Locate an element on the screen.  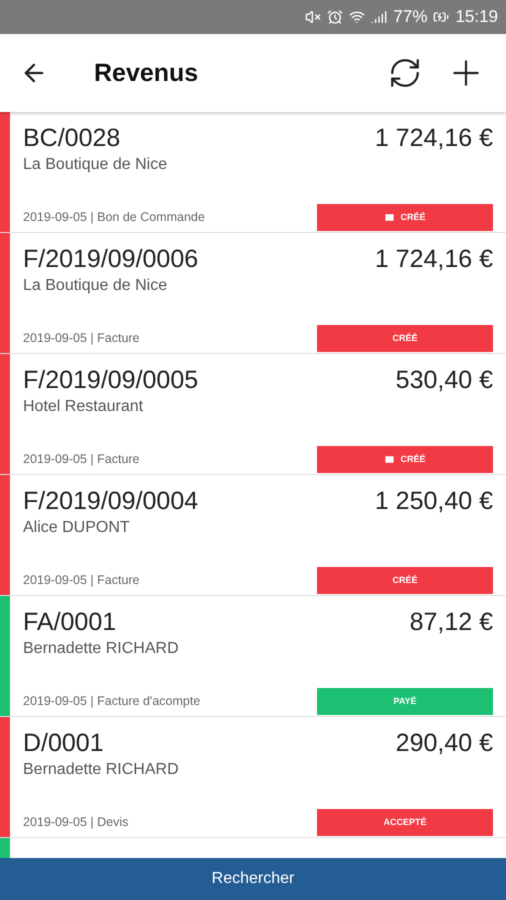
search-button: Rechercher is located at coordinates (253, 879).